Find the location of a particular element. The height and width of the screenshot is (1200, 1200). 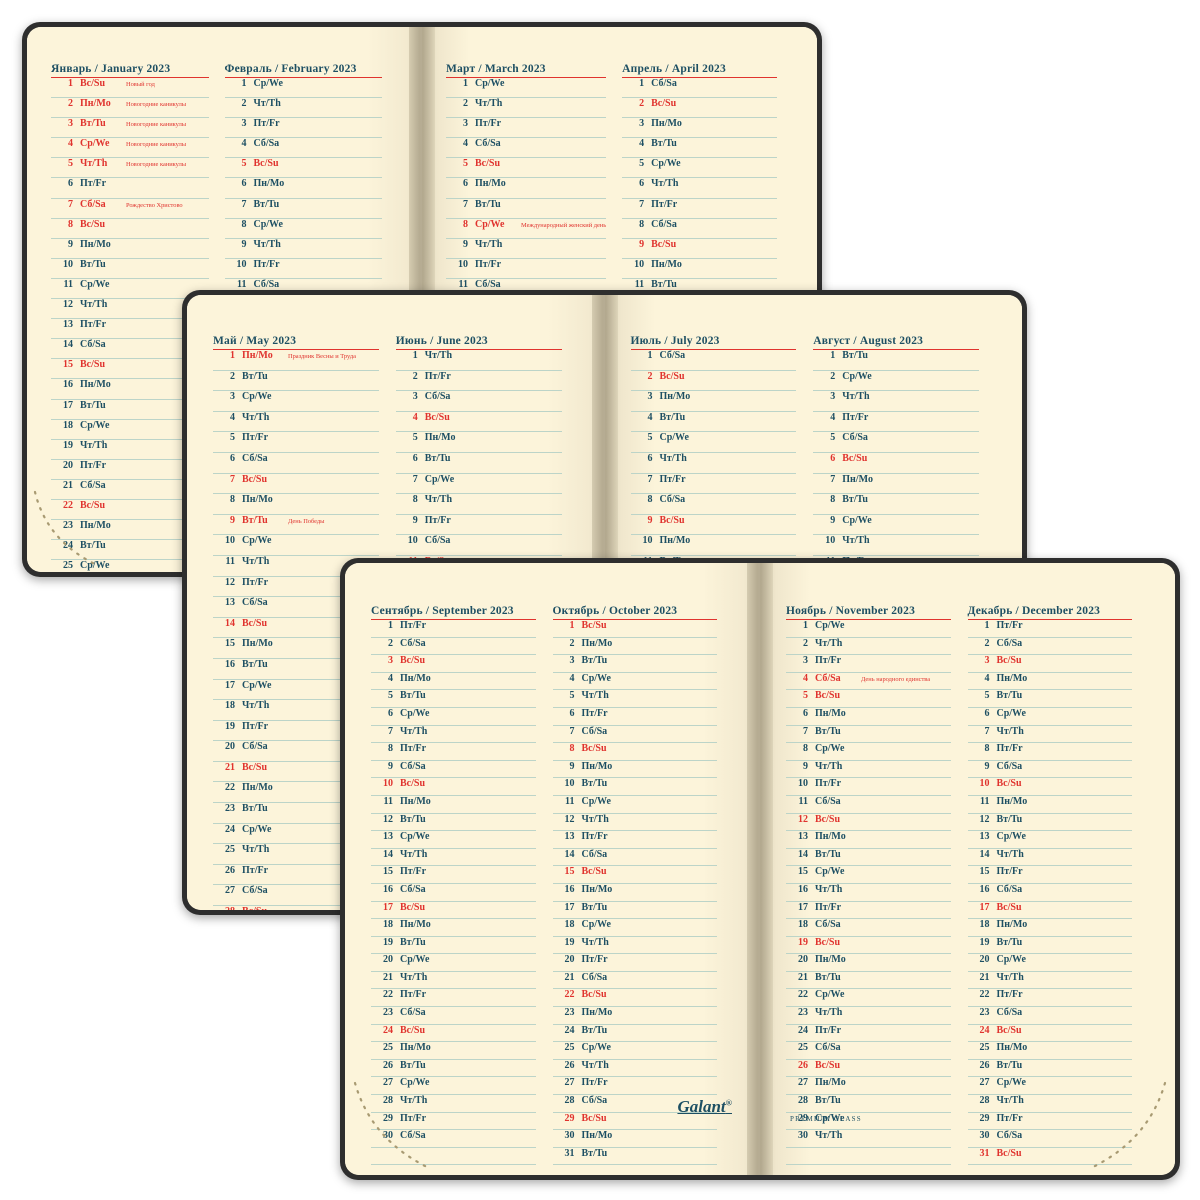

day-row: 10 Ср/We is located at coordinates (296, 545).